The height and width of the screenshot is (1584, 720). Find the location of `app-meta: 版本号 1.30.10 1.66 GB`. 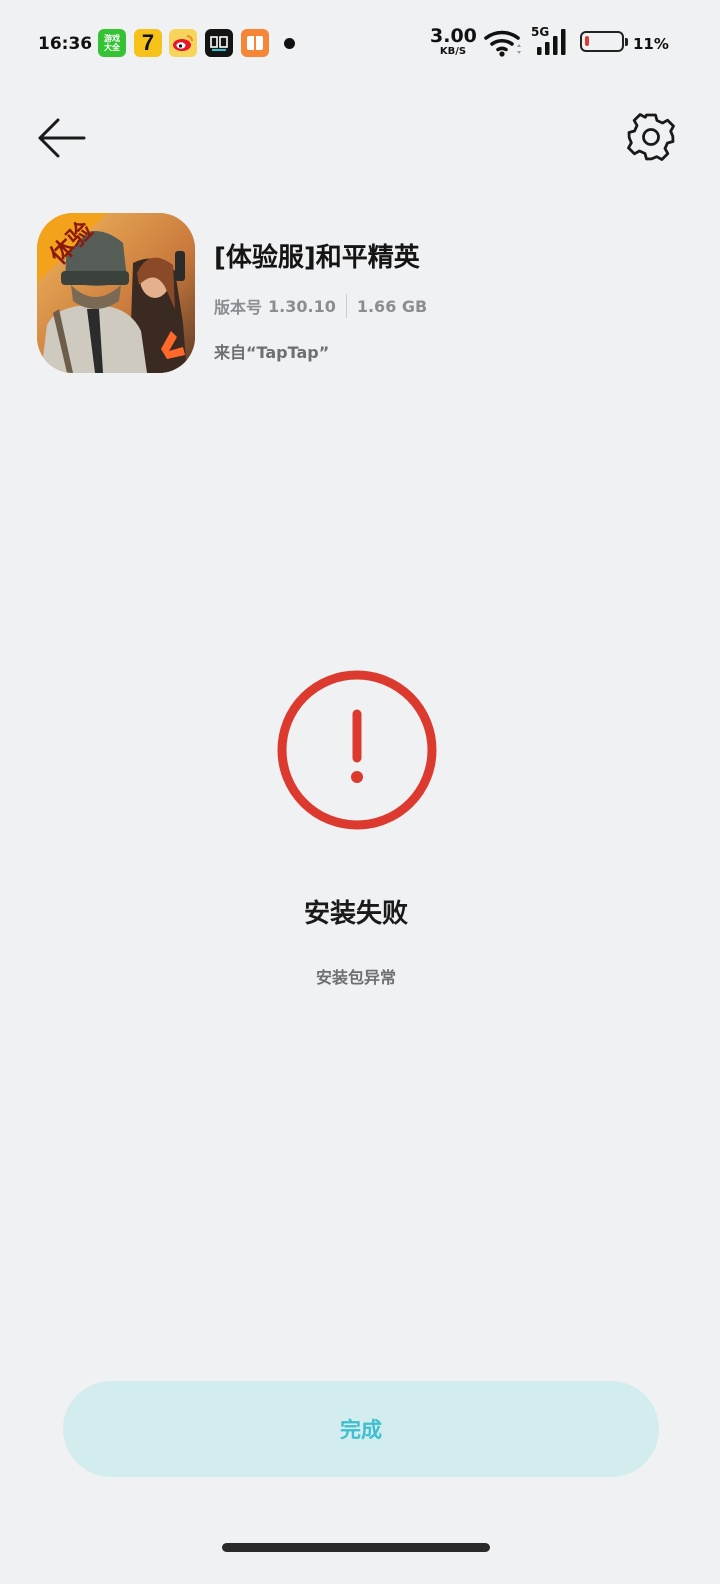

app-meta: 版本号 1.30.10 1.66 GB is located at coordinates (320, 306).